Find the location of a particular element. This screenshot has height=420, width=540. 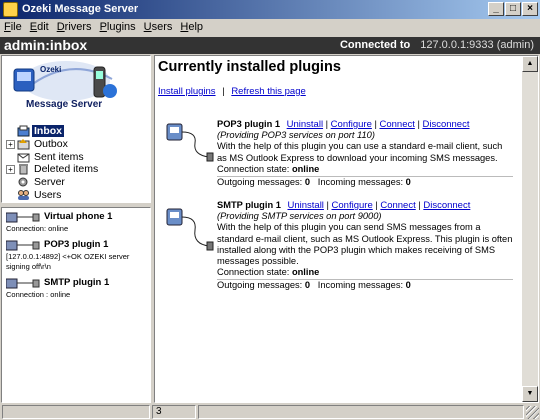

menu-drivers: Drivers is located at coordinates (74, 26).